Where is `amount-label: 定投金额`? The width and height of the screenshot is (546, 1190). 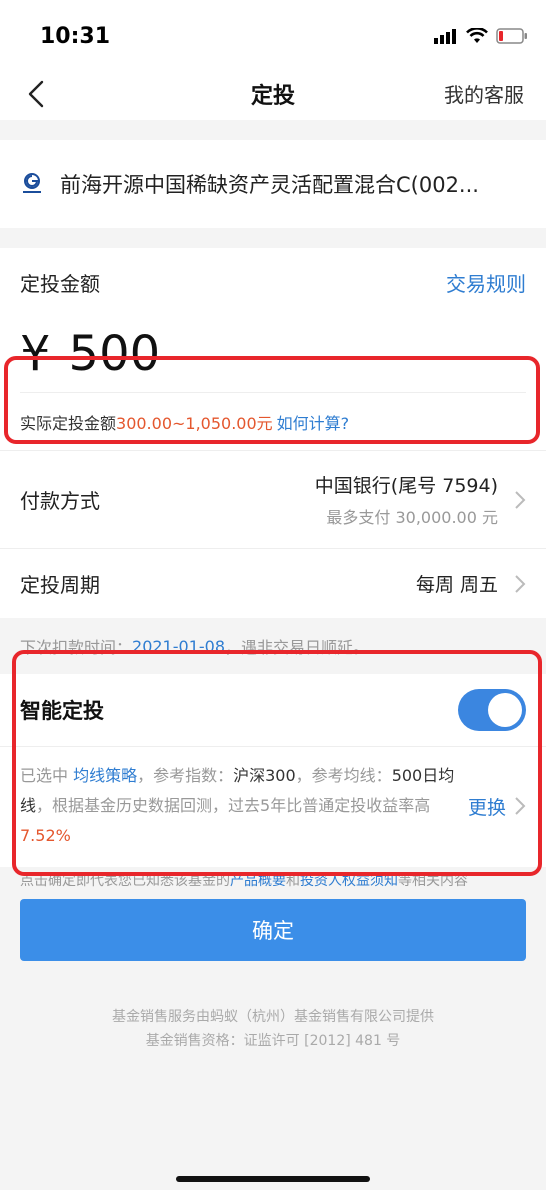
amount-label: 定投金额 is located at coordinates (60, 283).